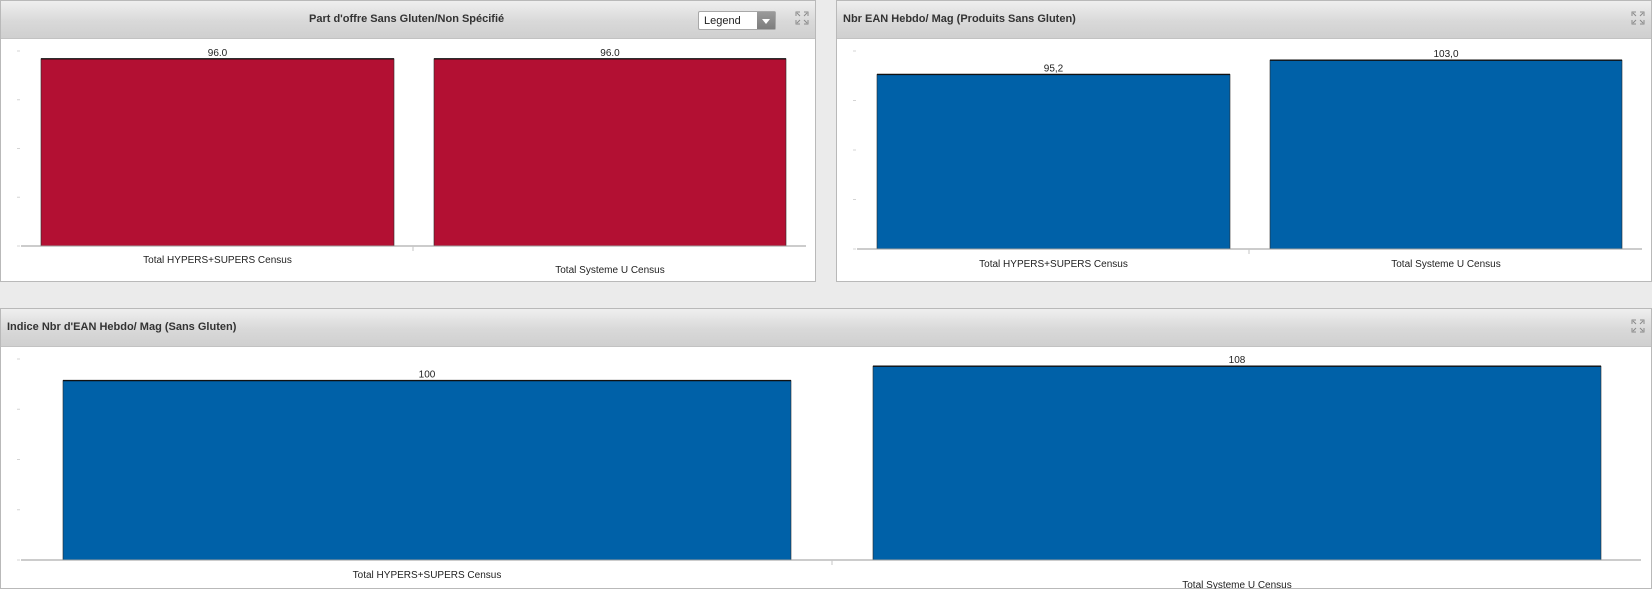 The image size is (1652, 589). I want to click on bar-value-label: 95,2, so click(1054, 68).